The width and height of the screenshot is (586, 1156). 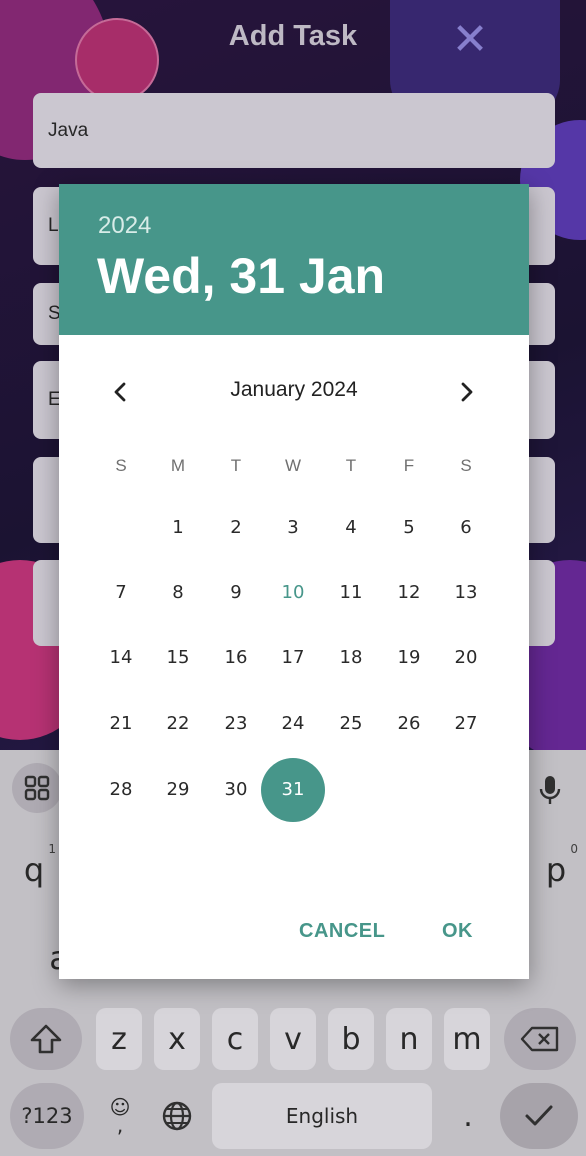 What do you see at coordinates (409, 465) in the screenshot?
I see `weekday-label: F` at bounding box center [409, 465].